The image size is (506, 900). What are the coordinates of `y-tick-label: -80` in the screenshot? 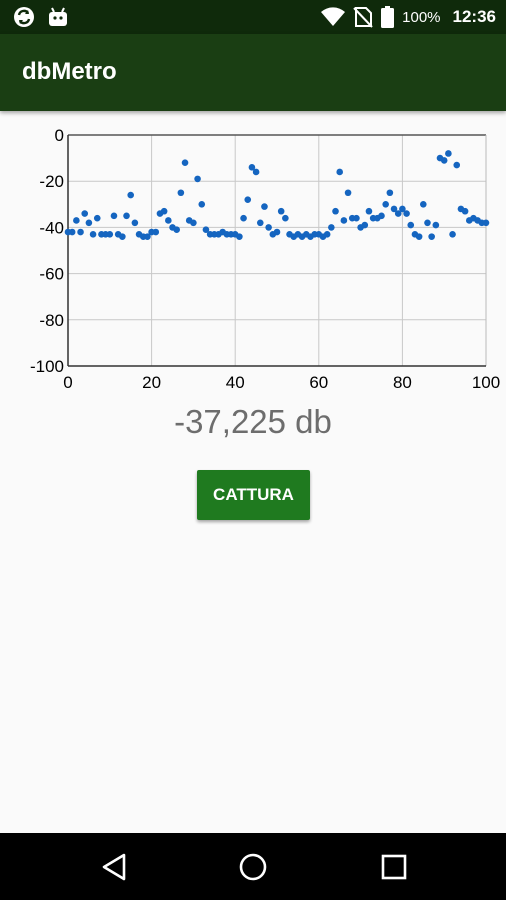 It's located at (51, 320).